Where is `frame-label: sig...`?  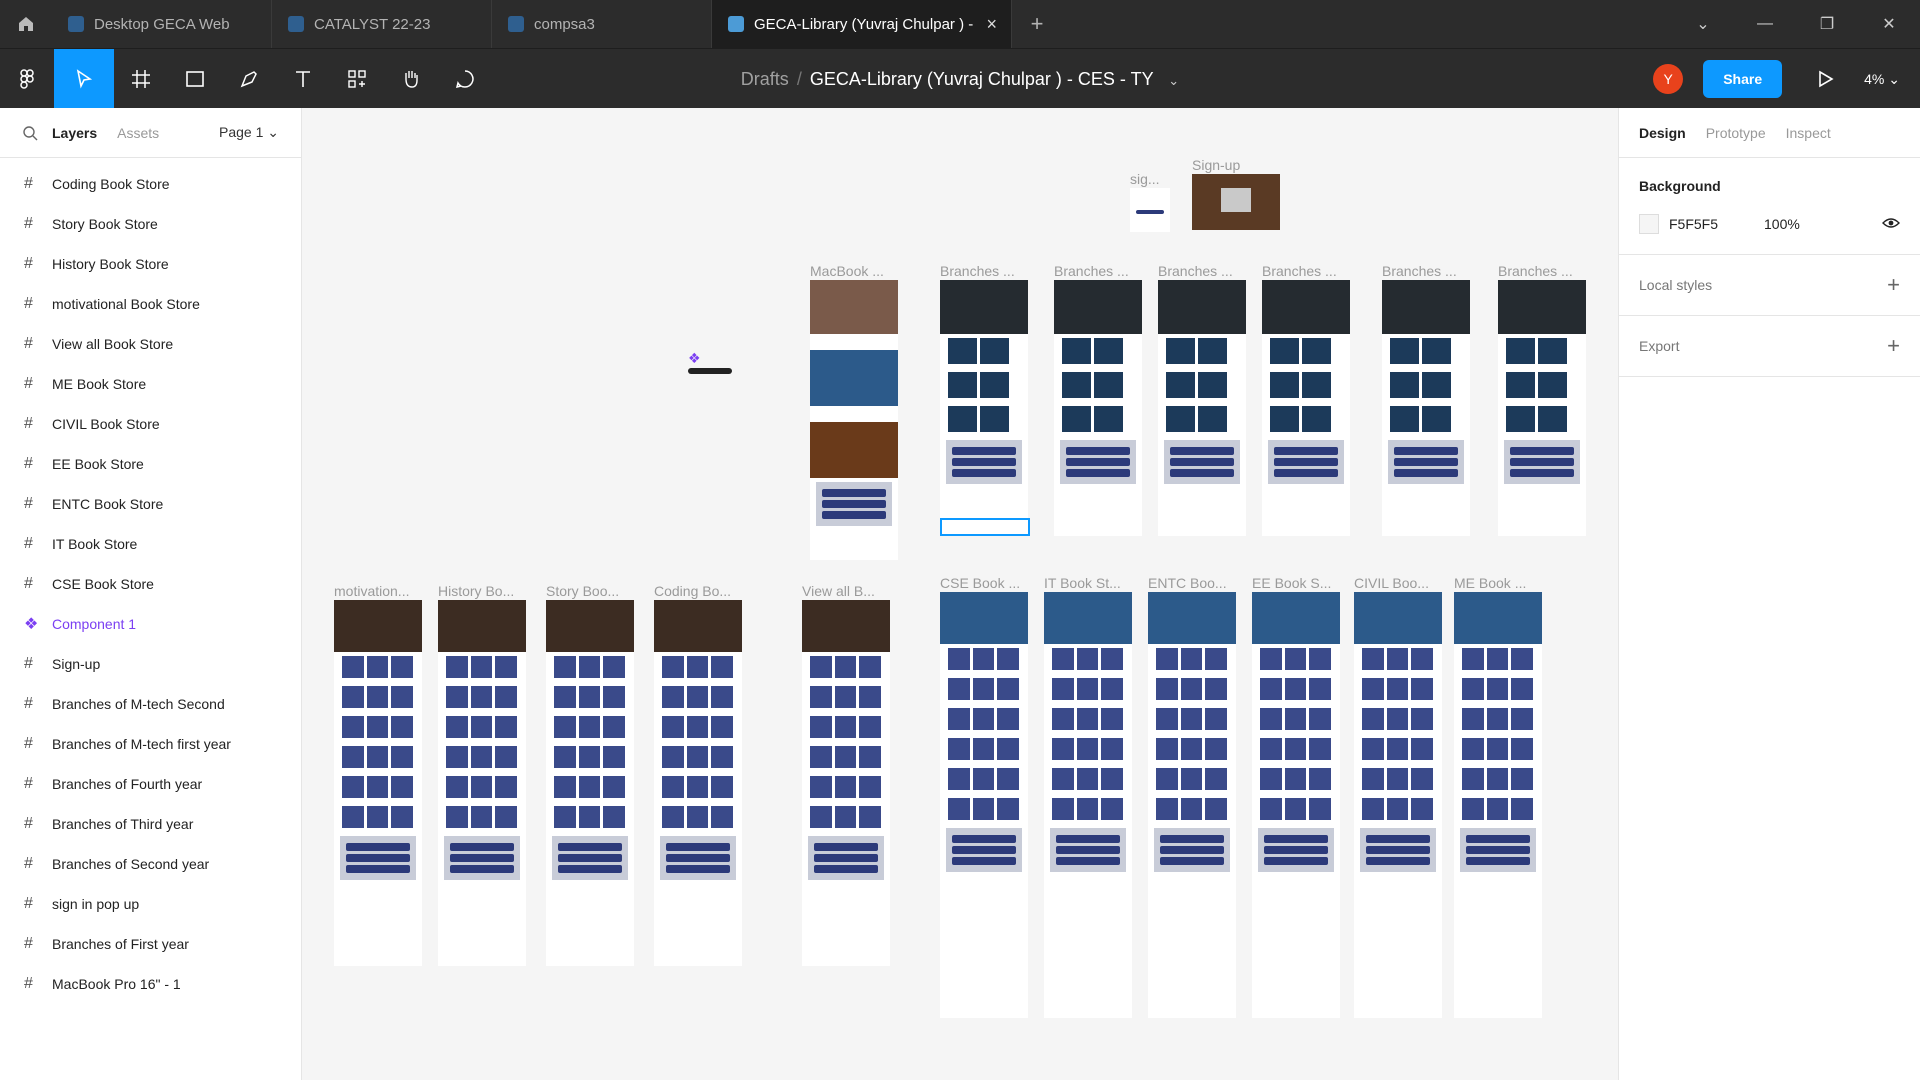 frame-label: sig... is located at coordinates (1145, 179).